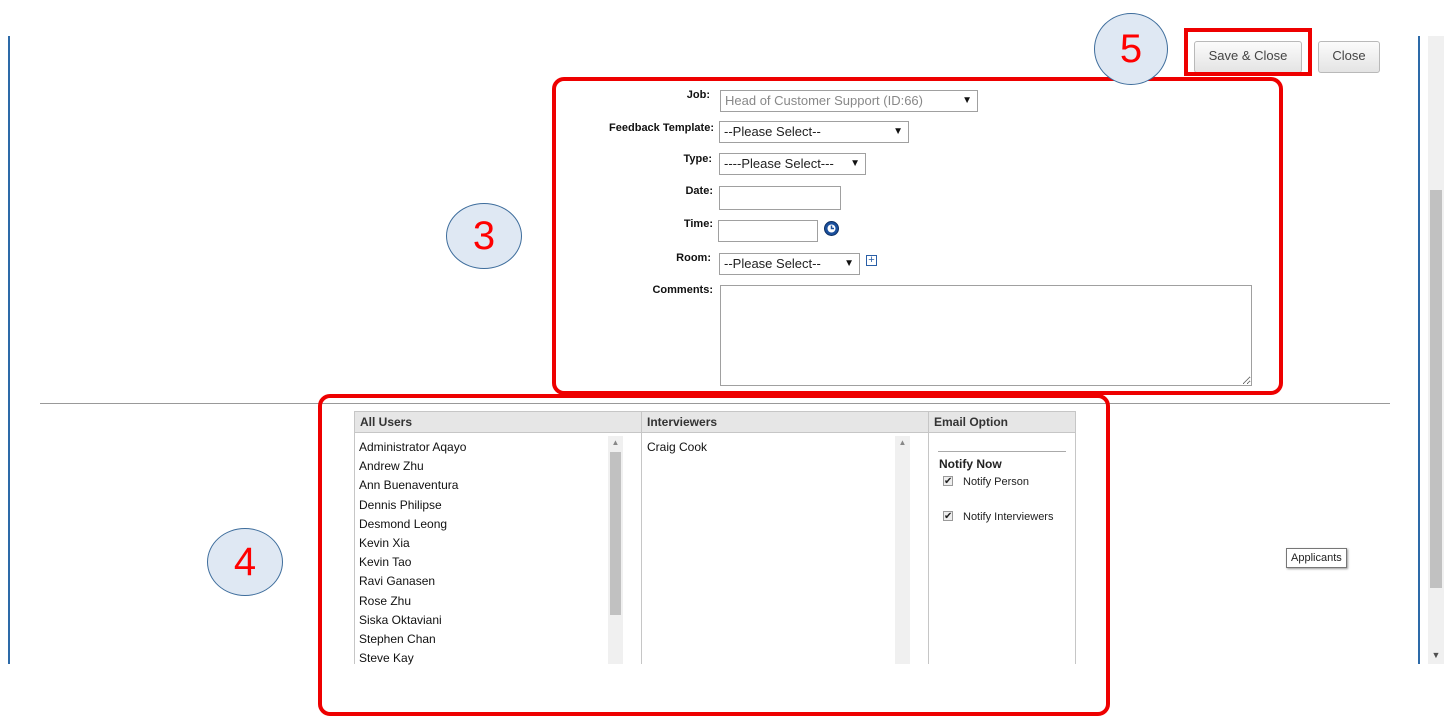 The height and width of the screenshot is (716, 1446). Describe the element at coordinates (1316, 558) in the screenshot. I see `applicants-tooltip: Applicants` at that location.